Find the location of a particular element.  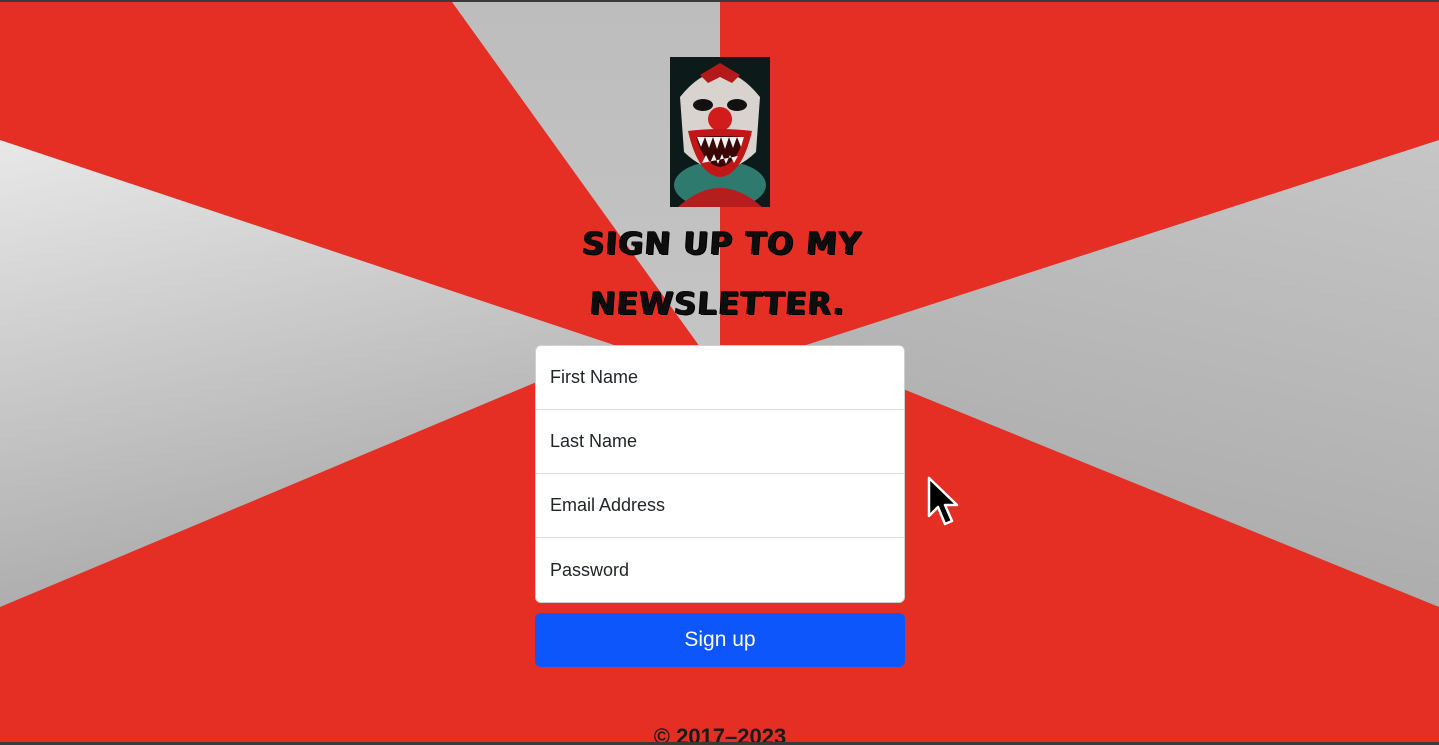

password-input is located at coordinates (720, 570).